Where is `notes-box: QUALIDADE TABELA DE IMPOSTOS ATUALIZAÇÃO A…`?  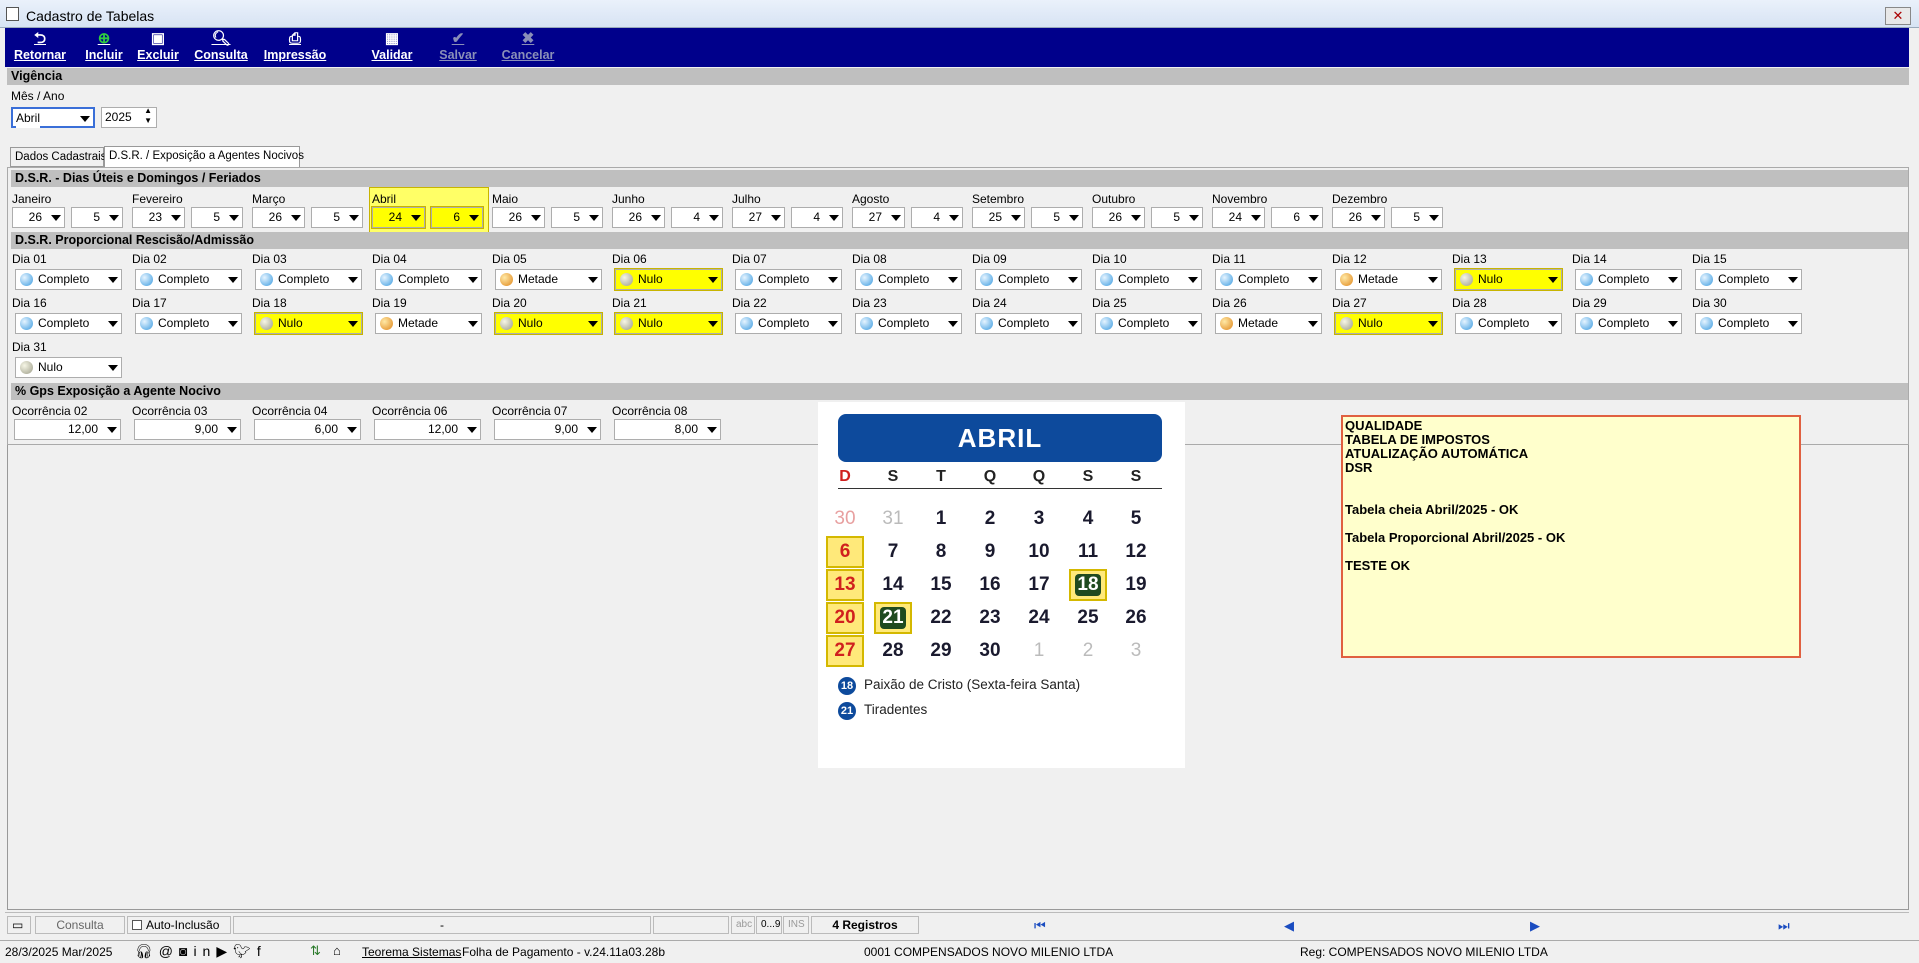 notes-box: QUALIDADE TABELA DE IMPOSTOS ATUALIZAÇÃO A… is located at coordinates (1571, 536).